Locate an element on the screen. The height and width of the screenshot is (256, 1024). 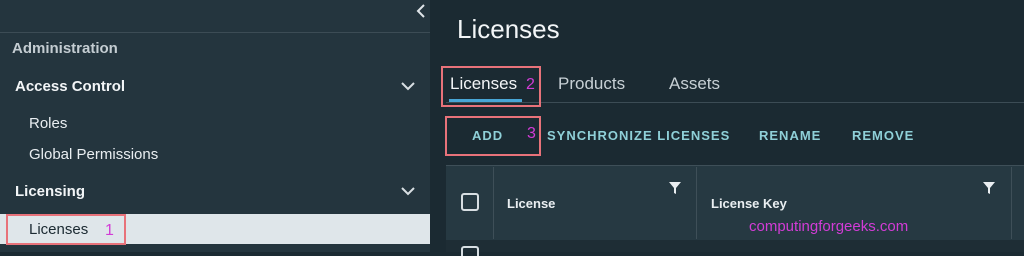
select-all-checkbox is located at coordinates (470, 202).